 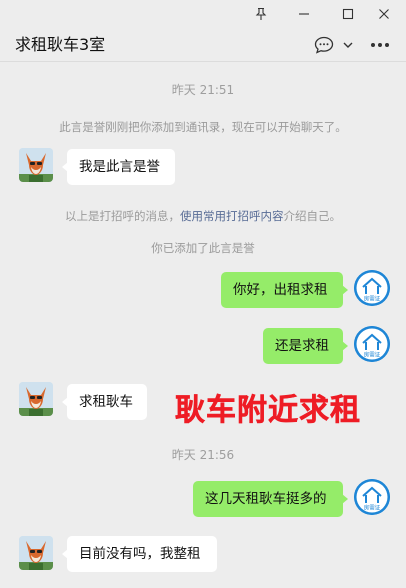 I want to click on chat-header: 求租耿车3室, so click(x=203, y=45).